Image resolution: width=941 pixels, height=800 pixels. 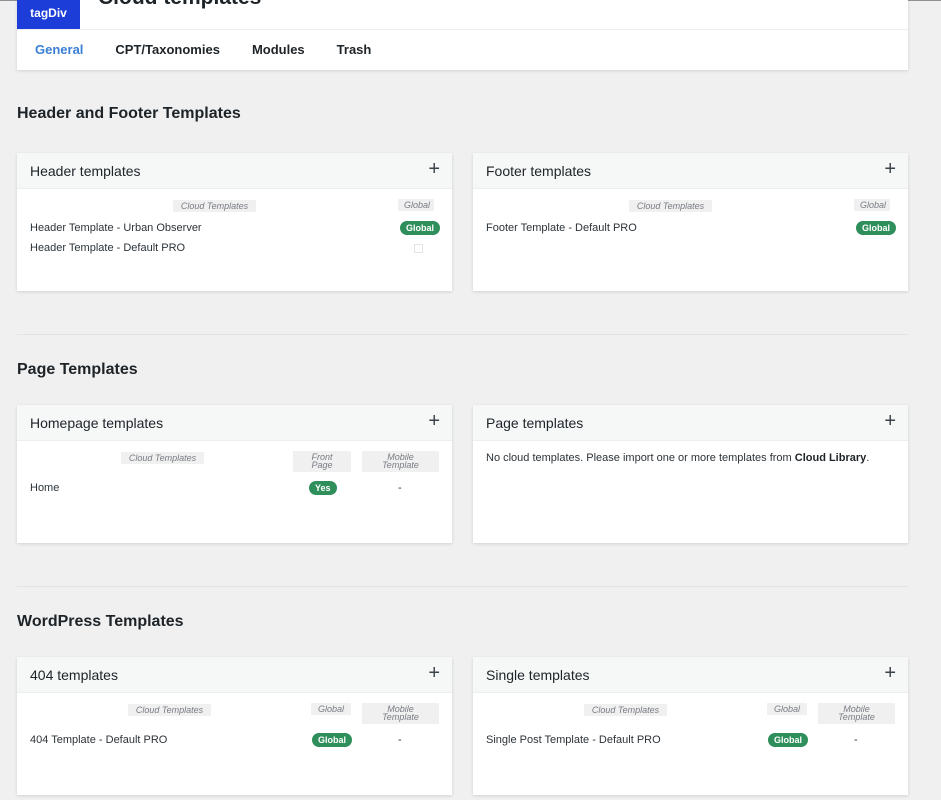 I want to click on tabs-divider, so click(x=462, y=29).